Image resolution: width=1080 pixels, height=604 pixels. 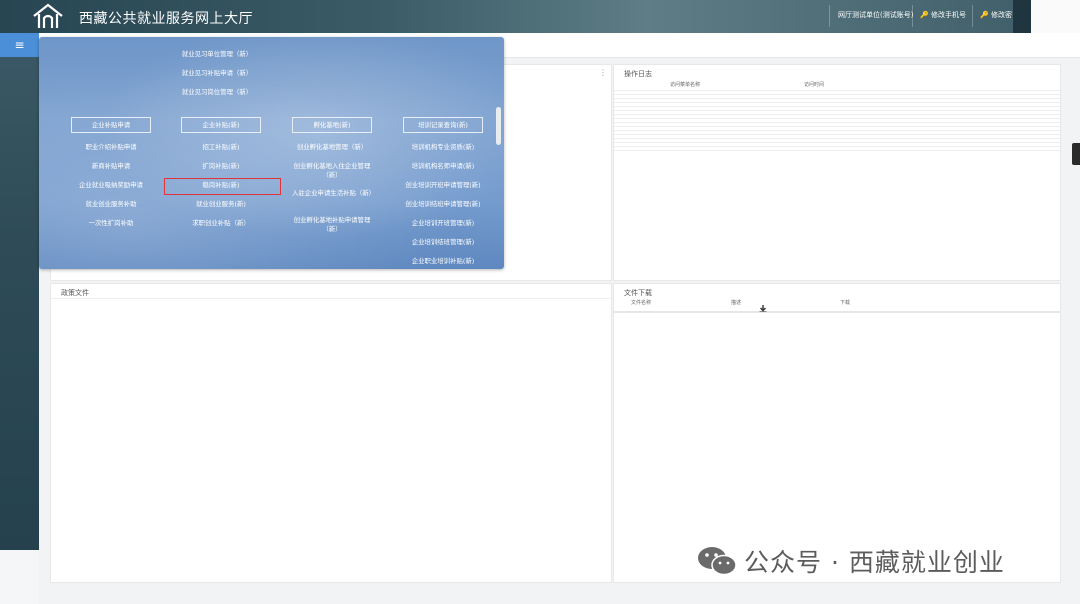 What do you see at coordinates (111, 223) in the screenshot?
I see `menu-item: 一次性扩岗补助` at bounding box center [111, 223].